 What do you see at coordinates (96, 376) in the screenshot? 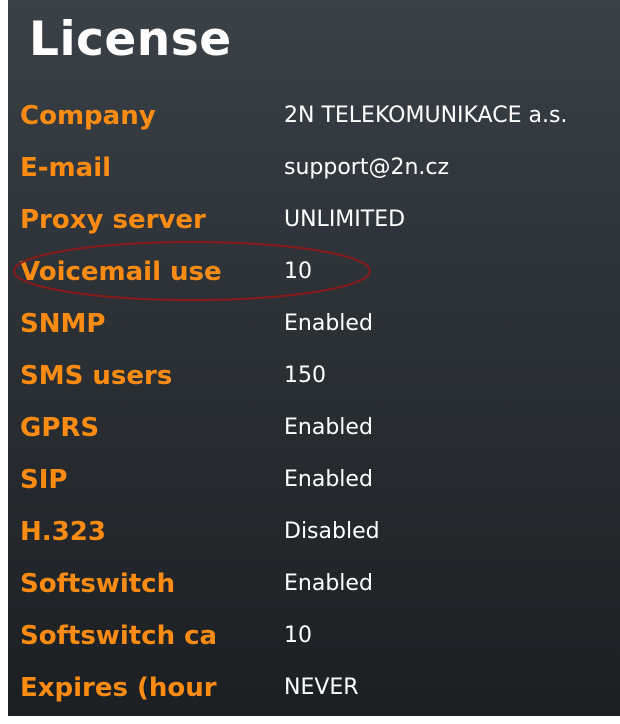
I see `row-label: SMS users` at bounding box center [96, 376].